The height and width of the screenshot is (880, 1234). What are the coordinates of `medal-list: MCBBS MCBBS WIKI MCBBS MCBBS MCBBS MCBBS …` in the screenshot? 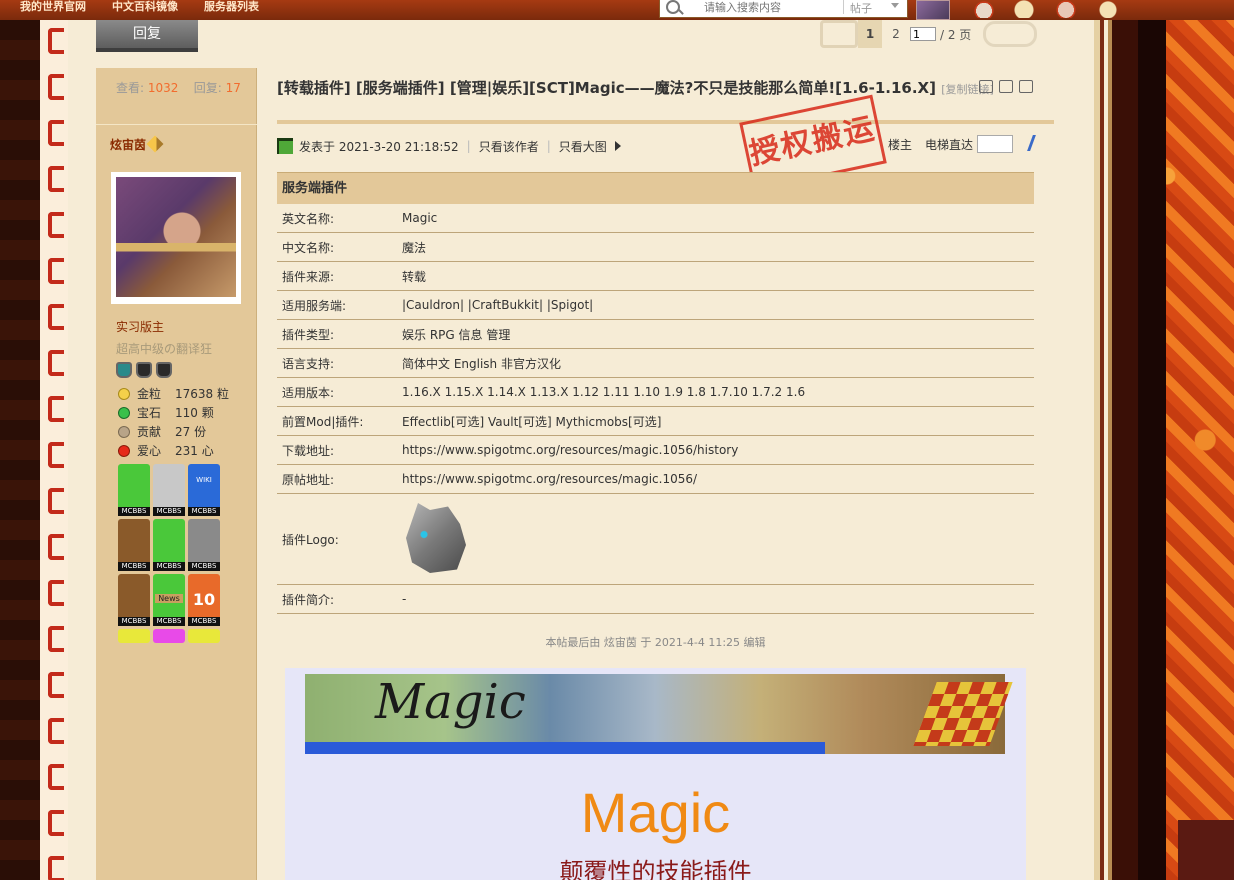 It's located at (170, 553).